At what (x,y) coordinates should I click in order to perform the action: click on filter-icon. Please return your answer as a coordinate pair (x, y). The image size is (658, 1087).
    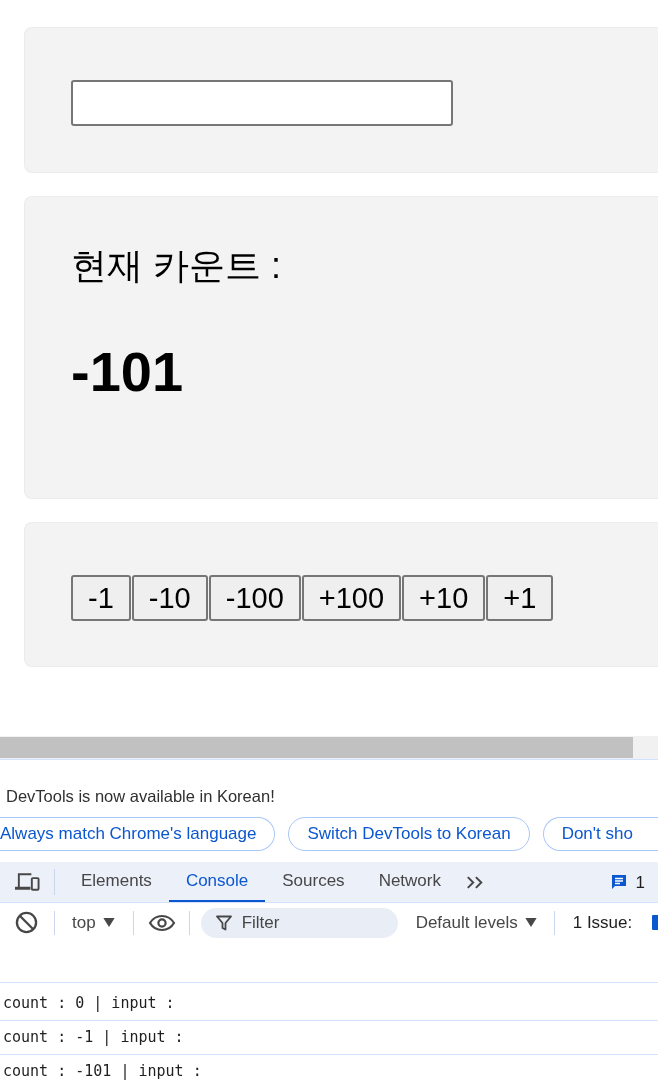
    Looking at the image, I should click on (223, 922).